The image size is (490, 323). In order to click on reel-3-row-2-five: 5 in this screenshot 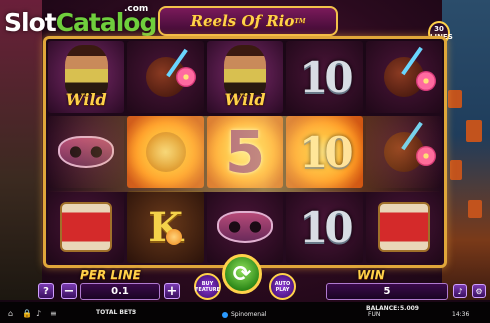, I will do `click(245, 152)`.